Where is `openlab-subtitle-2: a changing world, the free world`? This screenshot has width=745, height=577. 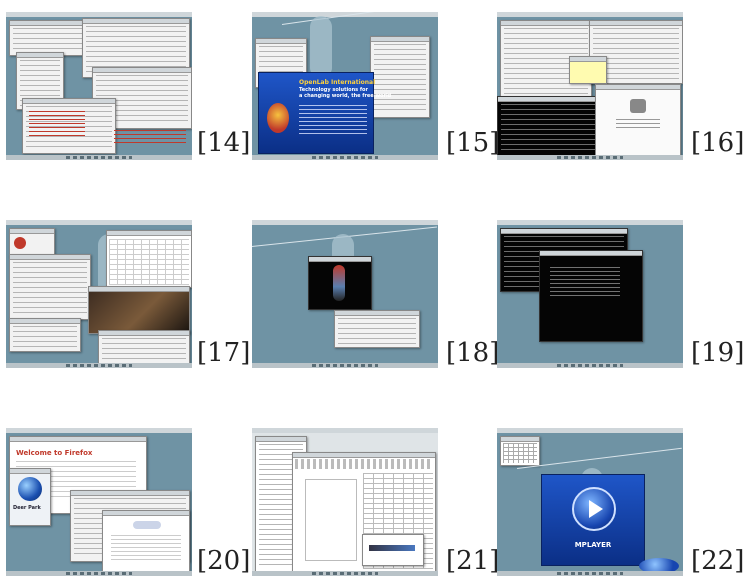 openlab-subtitle-2: a changing world, the free world is located at coordinates (345, 96).